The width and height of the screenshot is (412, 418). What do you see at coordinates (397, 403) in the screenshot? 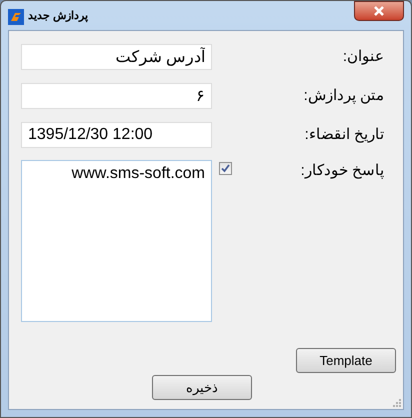
I see `resize-grip-icon` at bounding box center [397, 403].